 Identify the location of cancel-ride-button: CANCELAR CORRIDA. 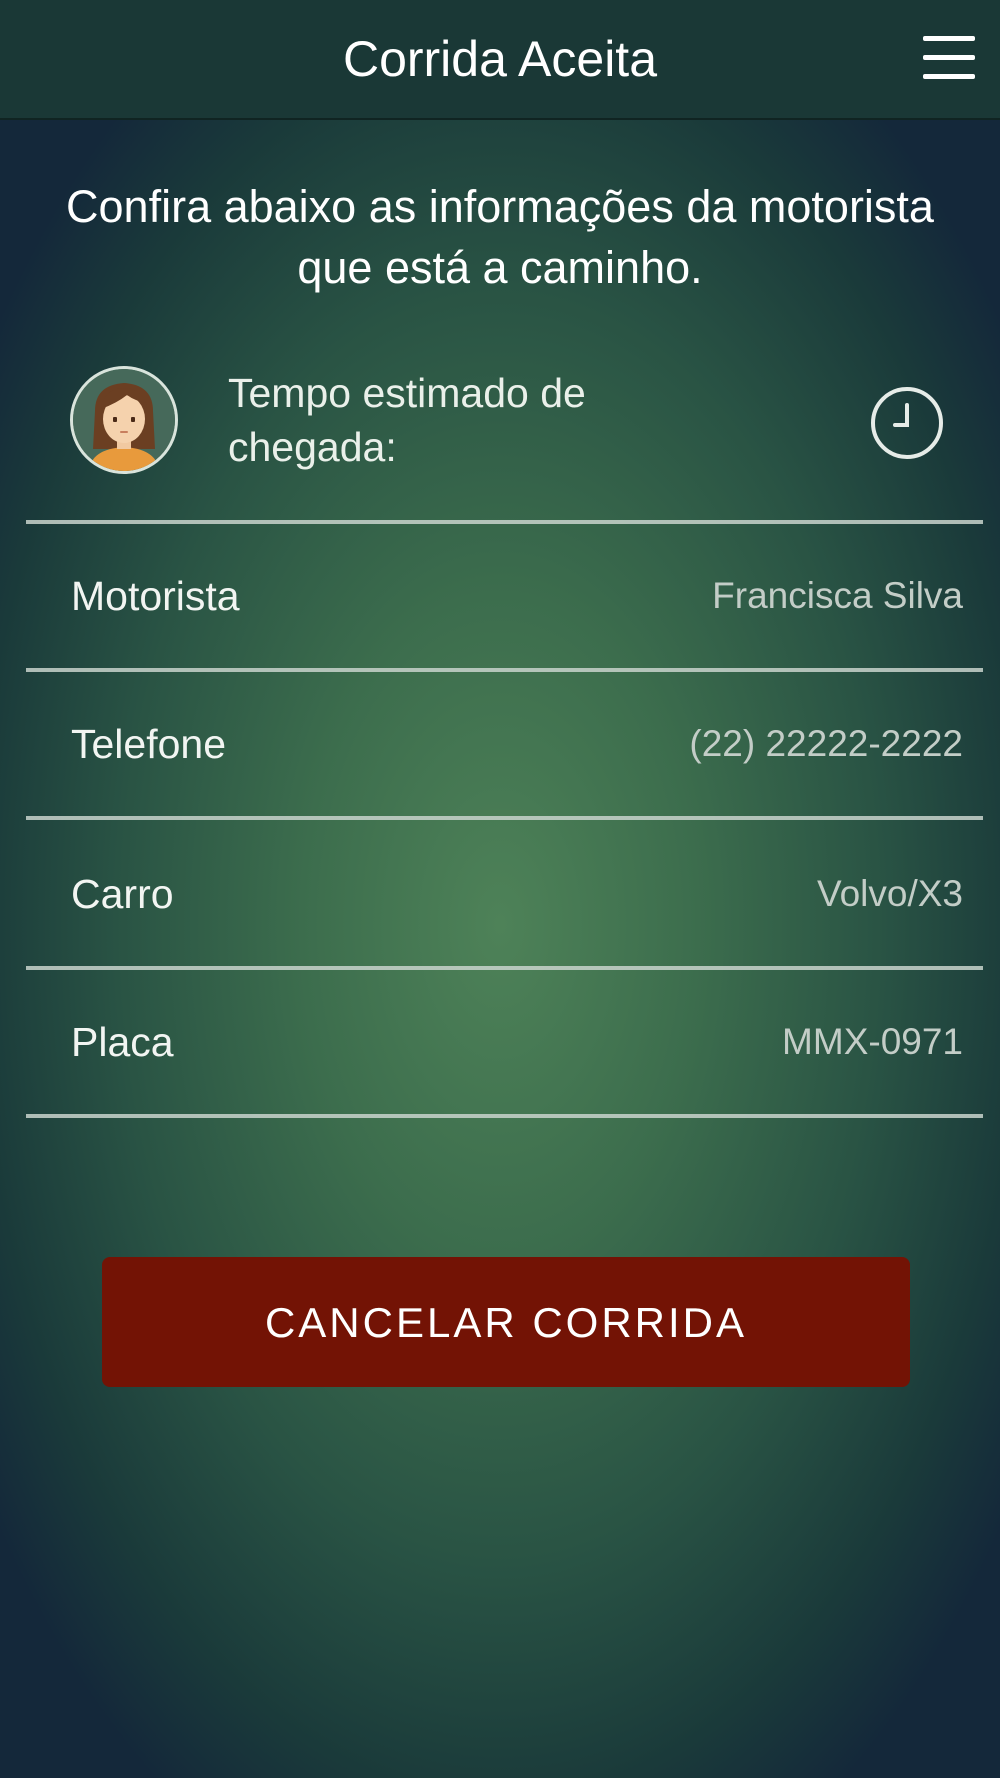
(506, 1322).